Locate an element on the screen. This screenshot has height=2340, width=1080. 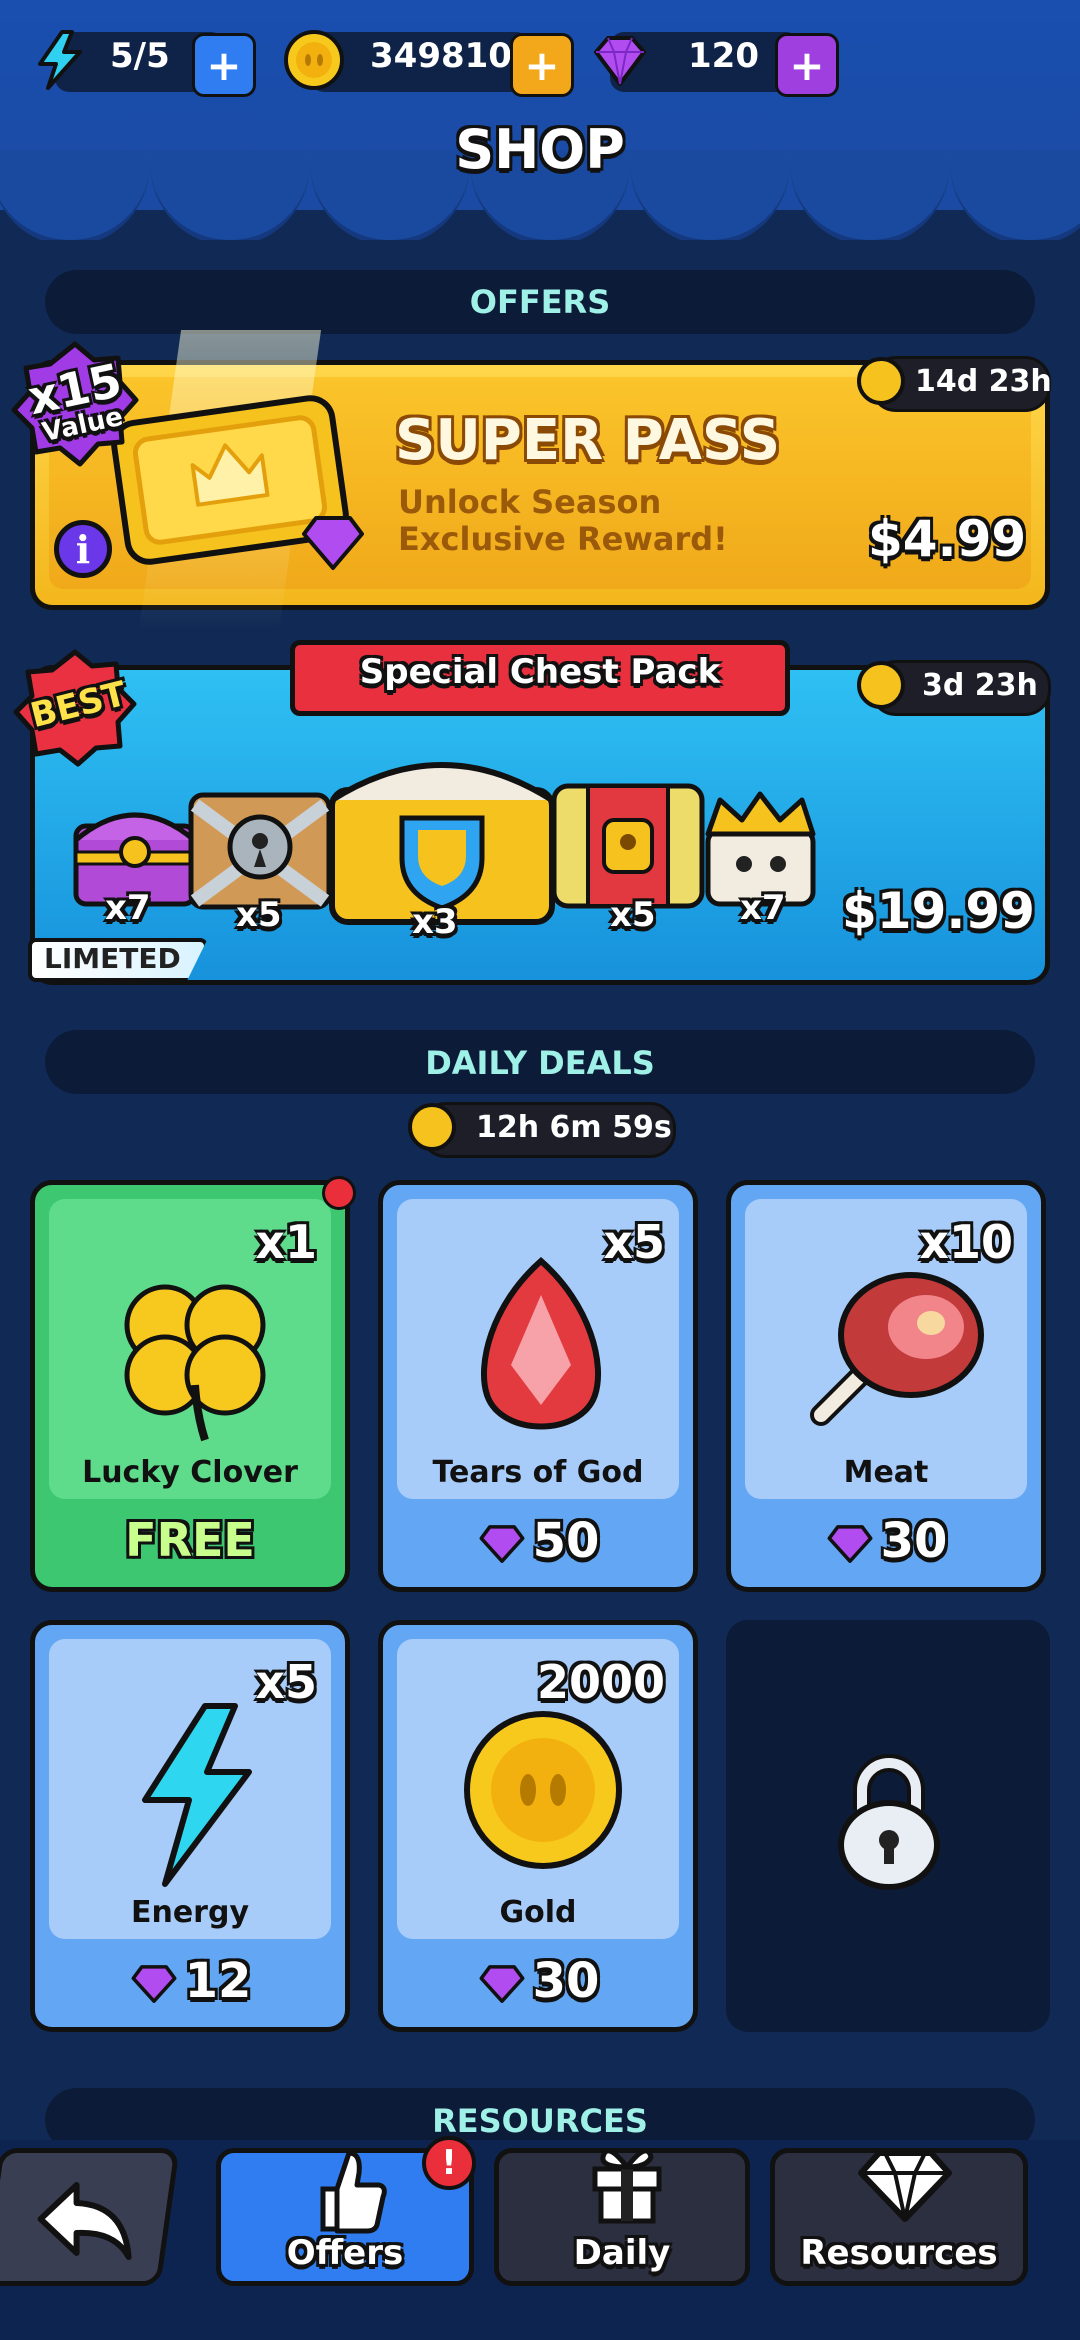
deal-card-tears-of-god: x5 Tears of God 50 is located at coordinates (538, 1386).